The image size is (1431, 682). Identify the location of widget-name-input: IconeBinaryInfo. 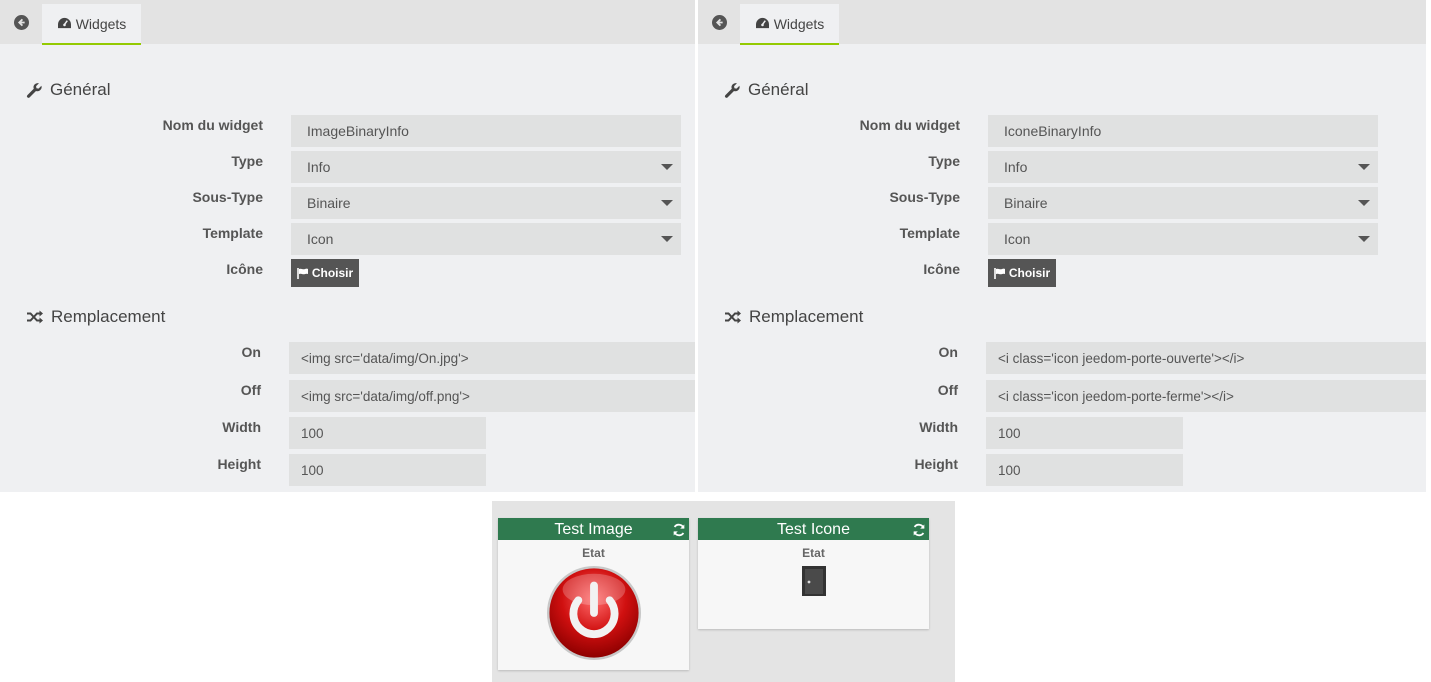
(1183, 131).